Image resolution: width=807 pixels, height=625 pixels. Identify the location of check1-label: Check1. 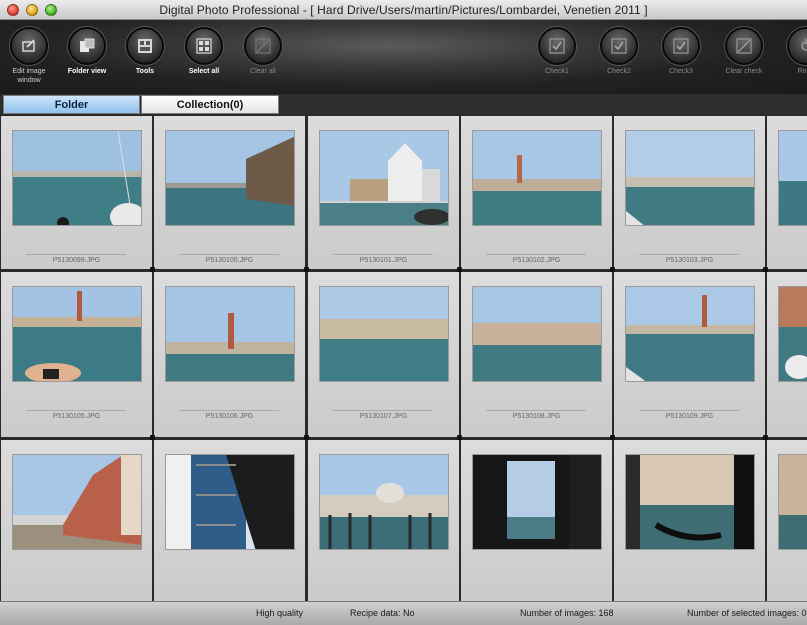
(557, 71).